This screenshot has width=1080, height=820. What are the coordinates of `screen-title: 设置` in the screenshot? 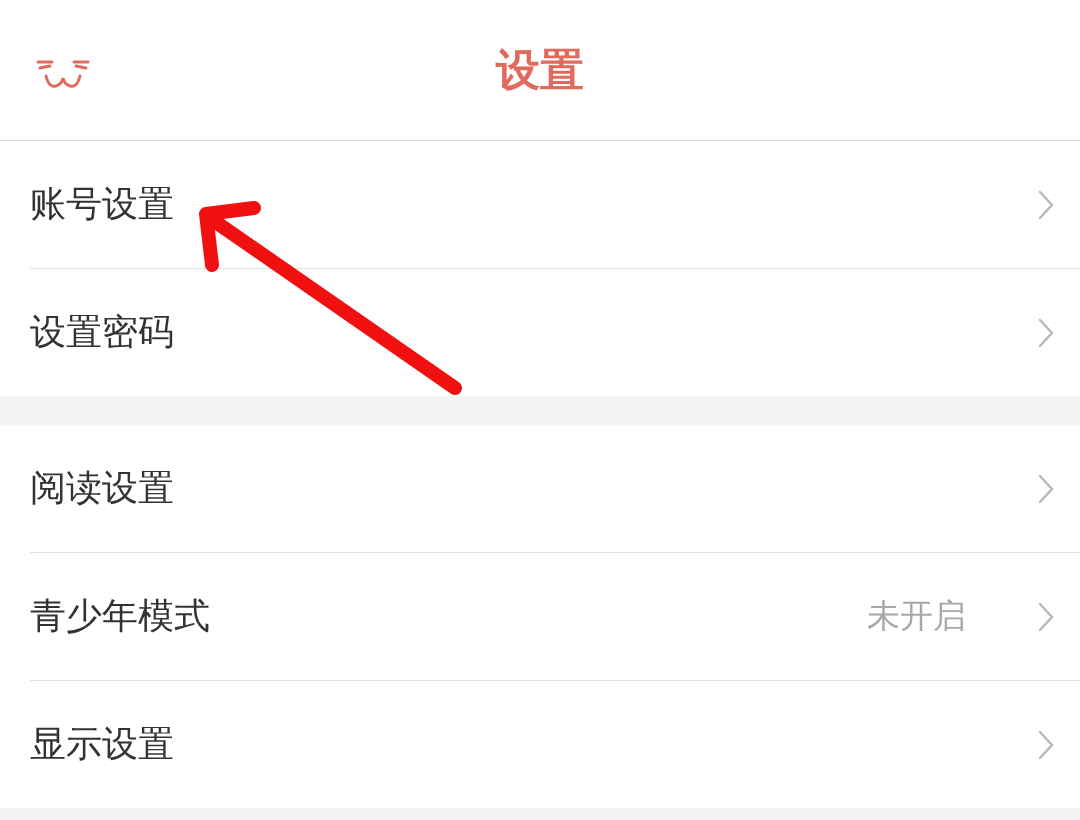 It's located at (540, 69).